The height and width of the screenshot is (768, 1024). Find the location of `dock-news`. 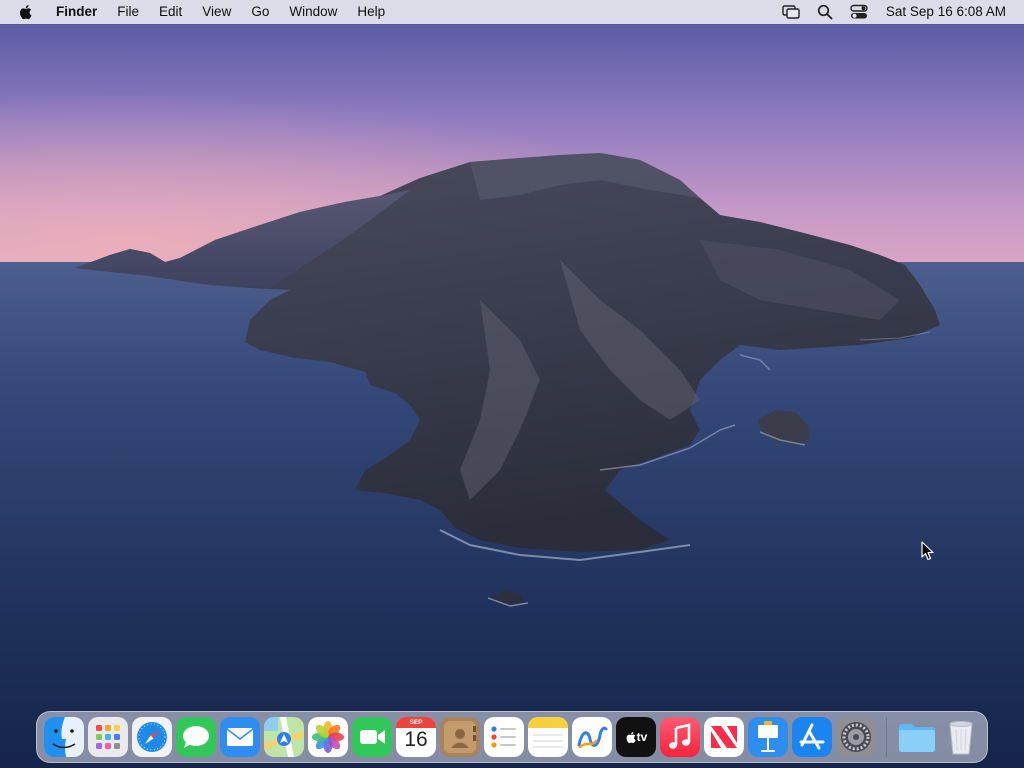

dock-news is located at coordinates (724, 737).